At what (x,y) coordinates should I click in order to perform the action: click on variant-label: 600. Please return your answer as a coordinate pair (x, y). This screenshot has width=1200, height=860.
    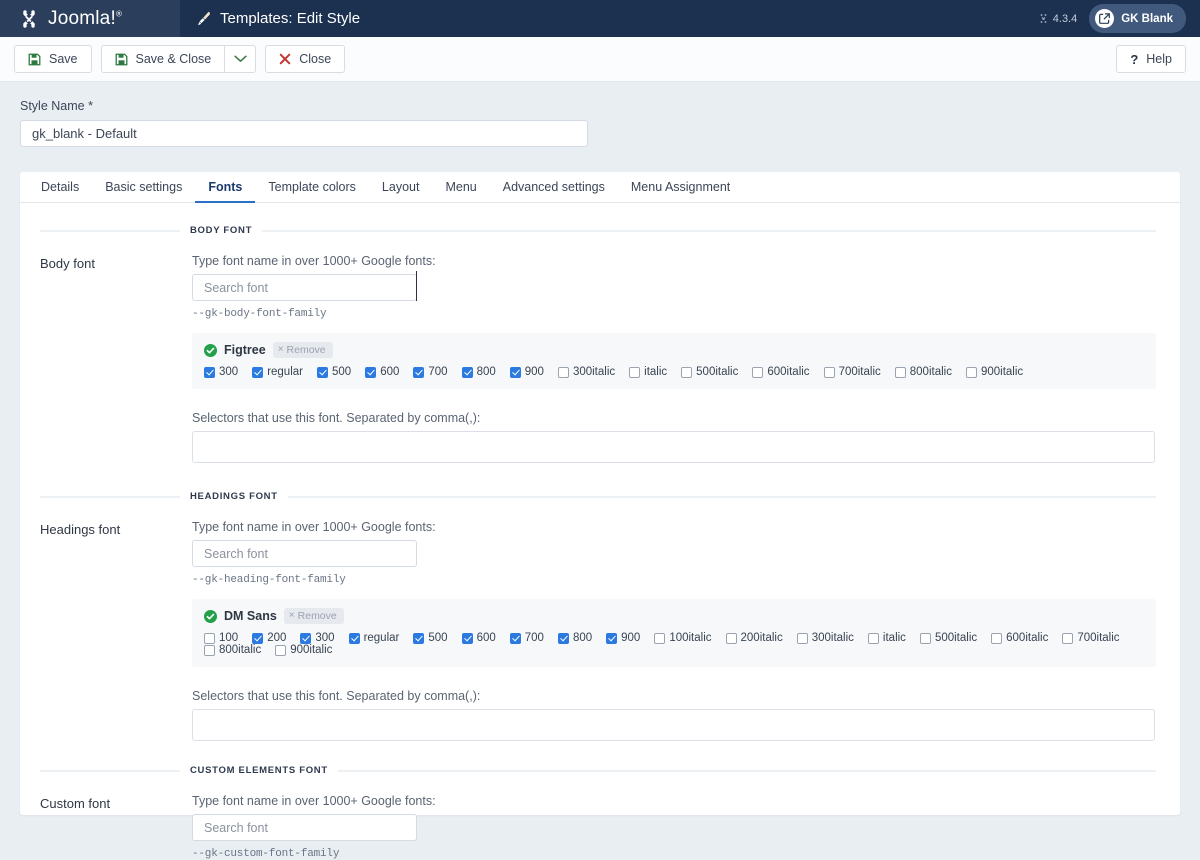
    Looking at the image, I should click on (486, 638).